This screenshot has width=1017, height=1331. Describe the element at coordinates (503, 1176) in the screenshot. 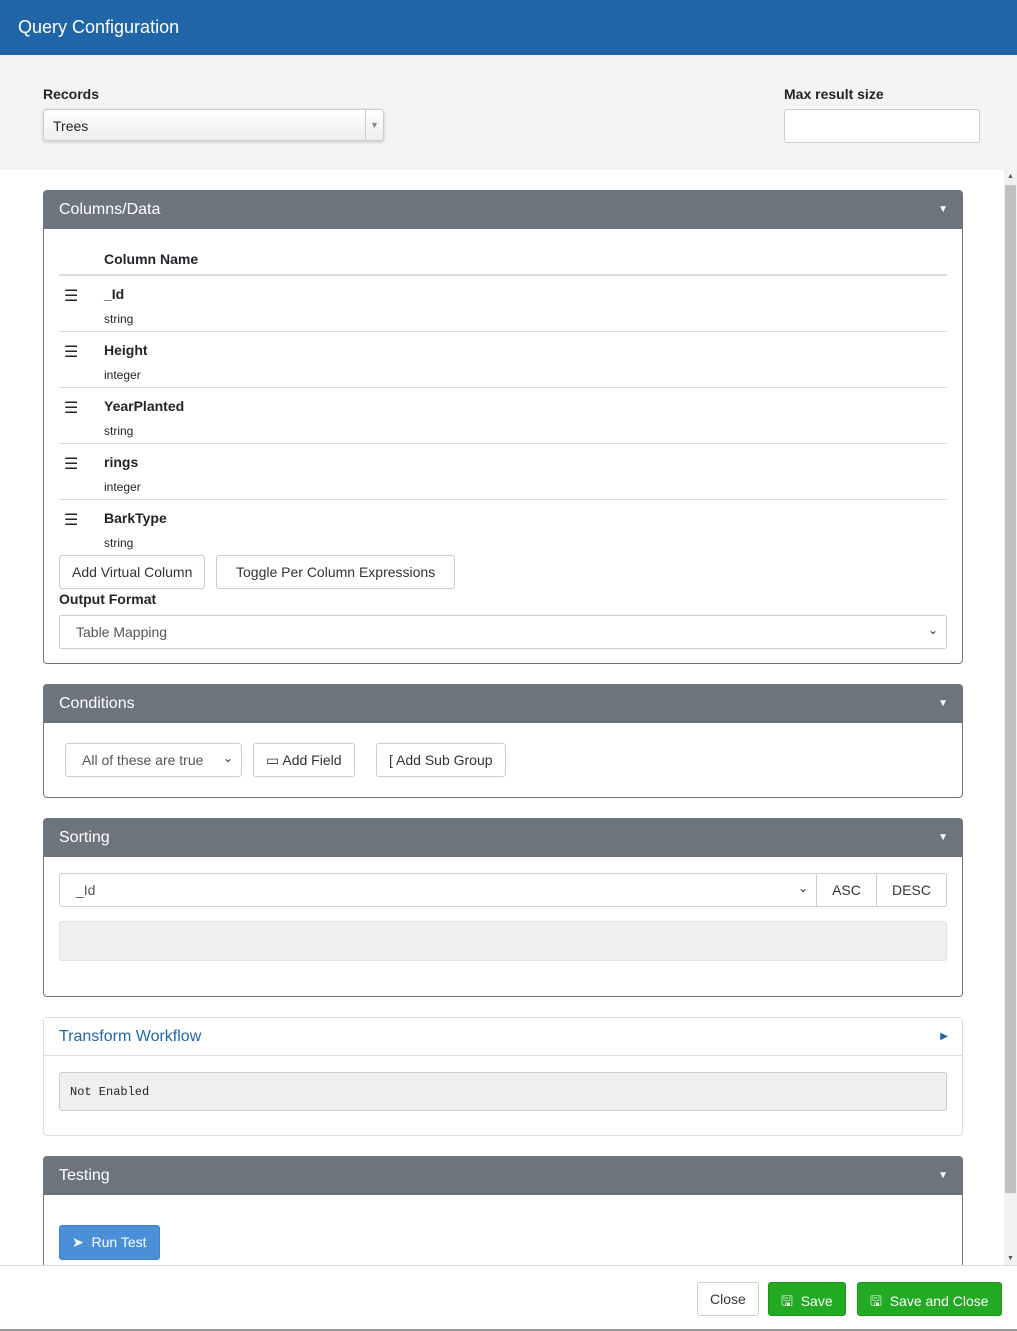

I see `testing-panel-header: Testing ▼` at that location.